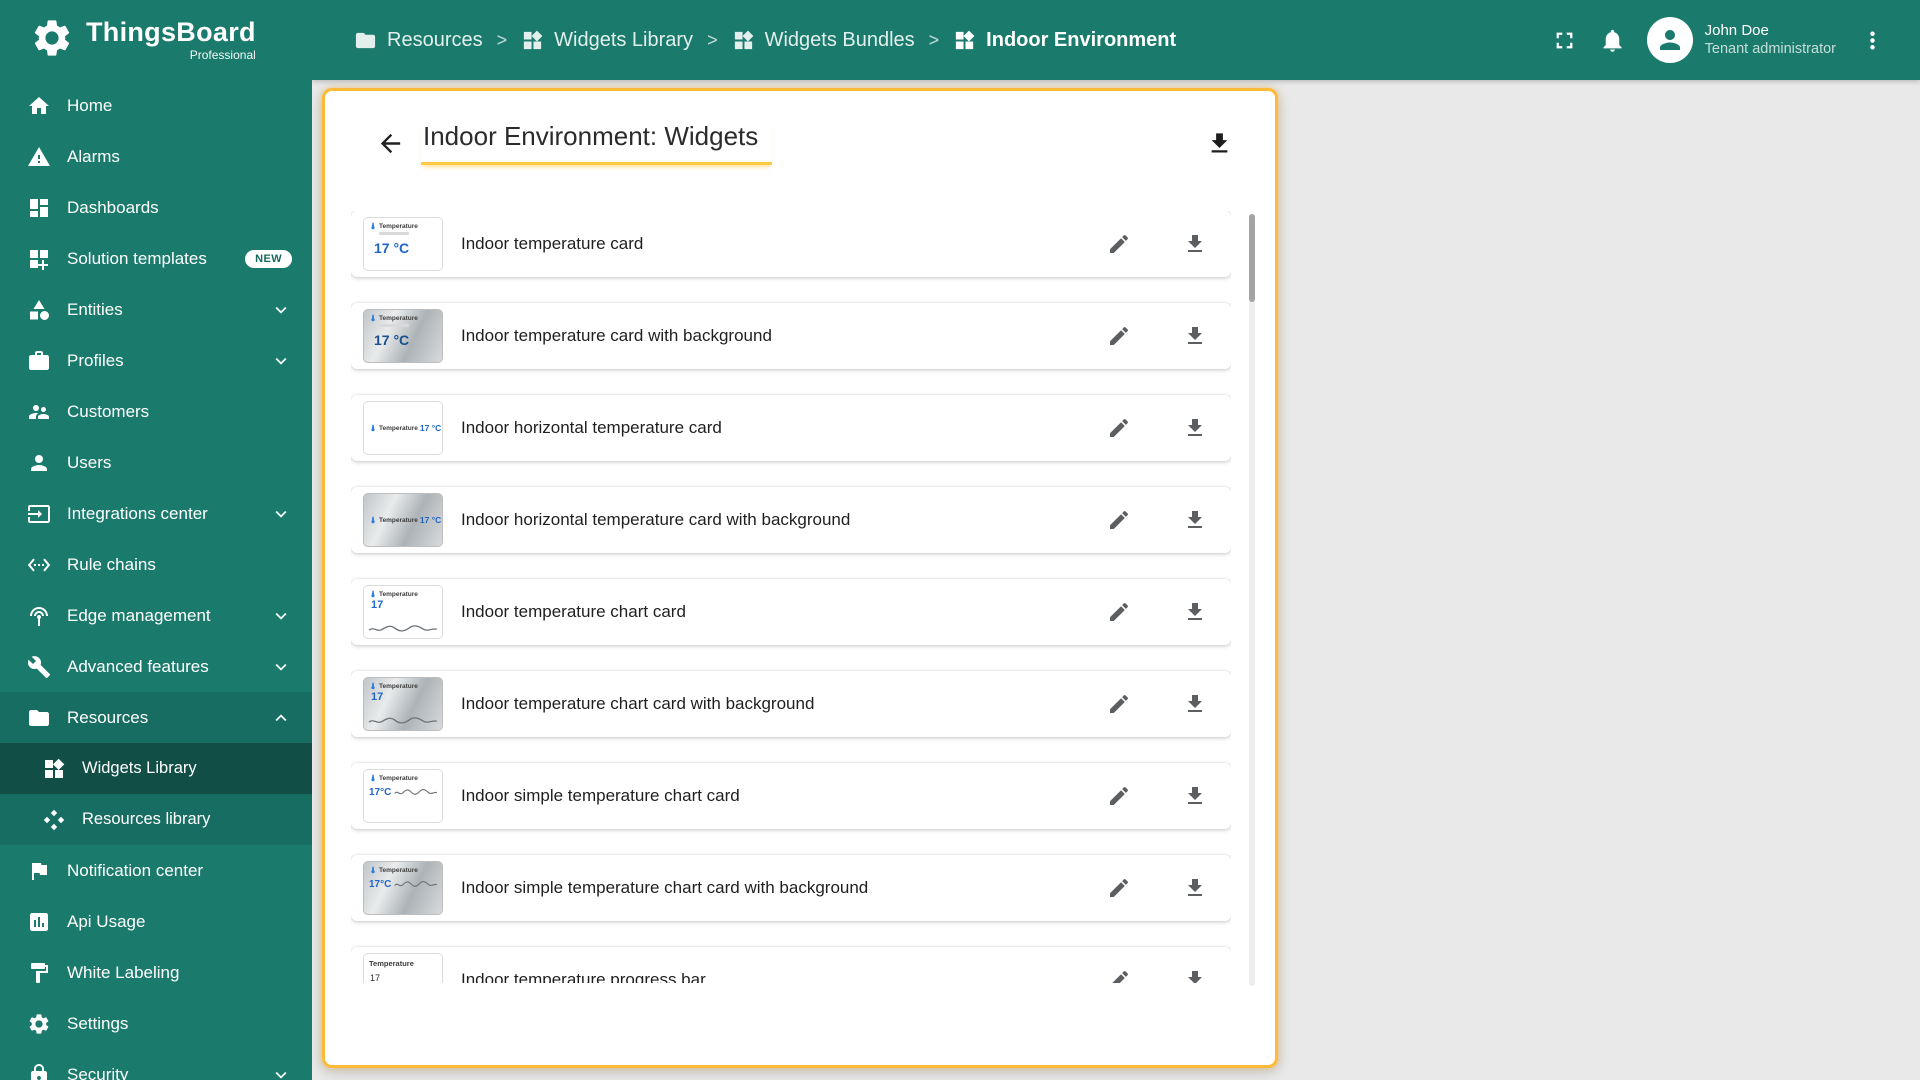 The height and width of the screenshot is (1080, 1920). Describe the element at coordinates (156, 462) in the screenshot. I see `sidebar-item-users: Users` at that location.